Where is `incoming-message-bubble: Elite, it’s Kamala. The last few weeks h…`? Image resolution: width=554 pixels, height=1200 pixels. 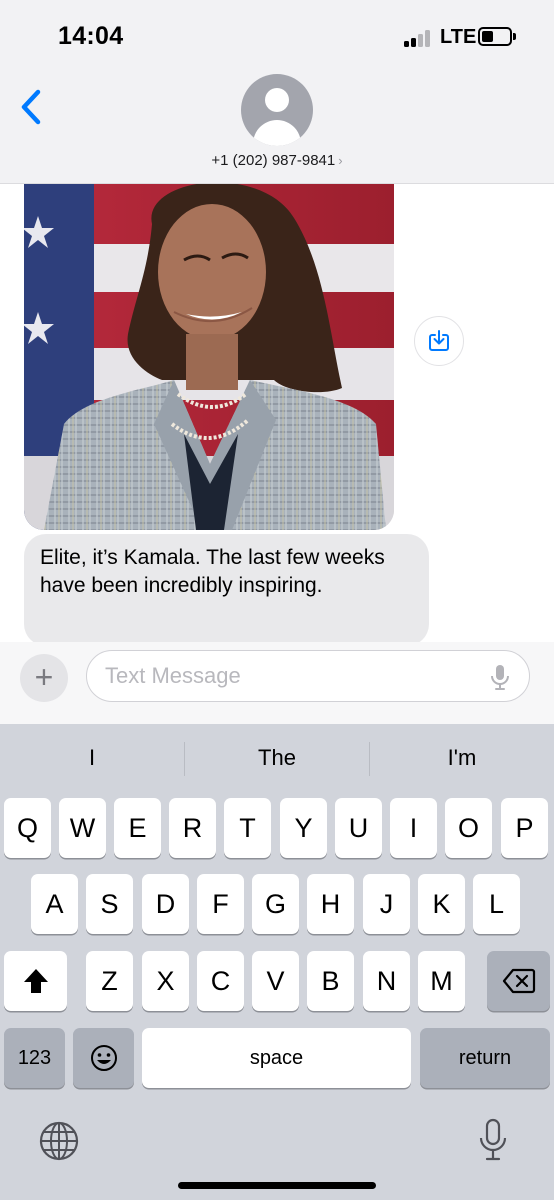 incoming-message-bubble: Elite, it’s Kamala. The last few weeks h… is located at coordinates (226, 590).